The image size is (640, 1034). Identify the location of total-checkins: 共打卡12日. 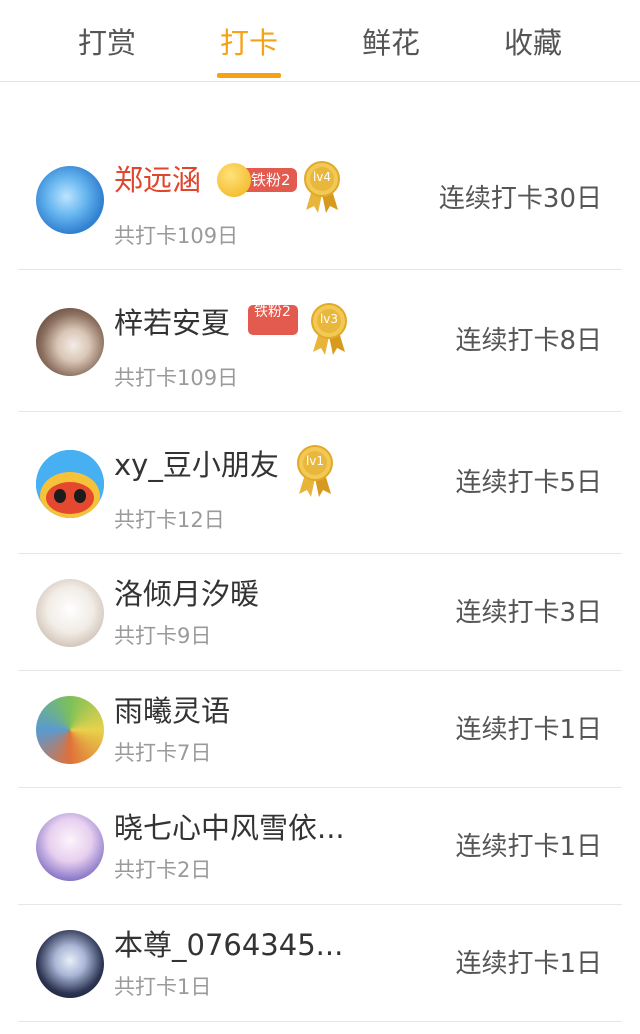
(169, 520).